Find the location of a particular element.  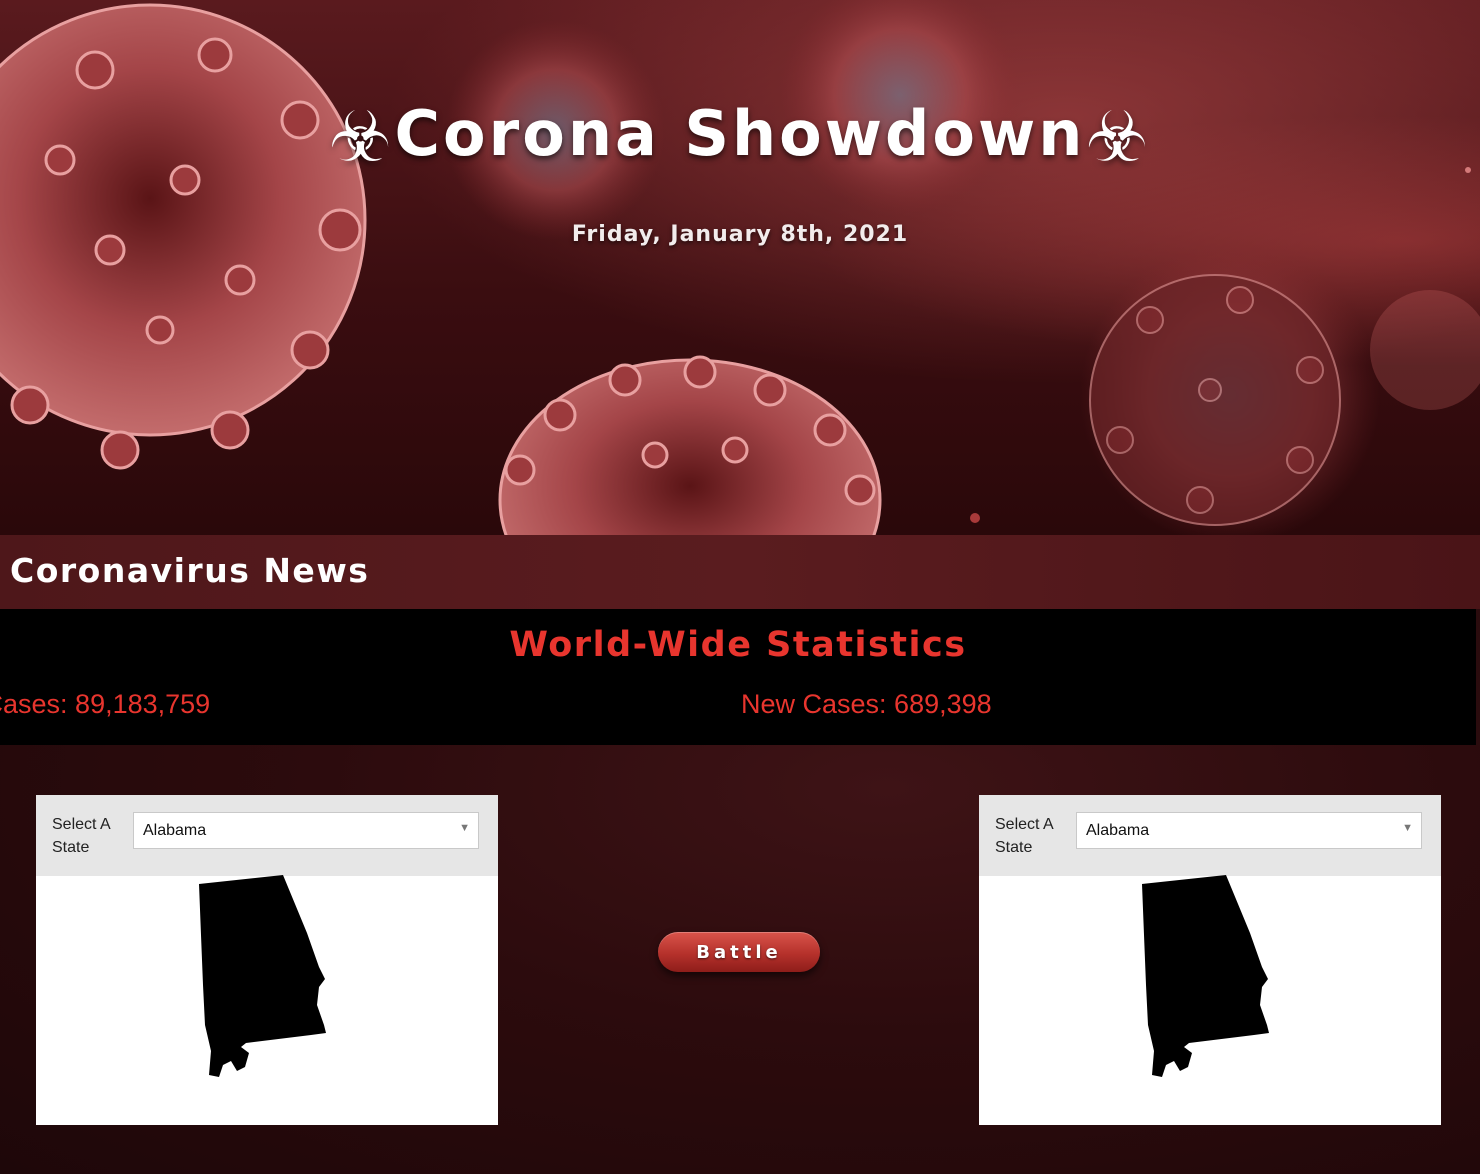

left-state-dropdown: Alabama ▼ is located at coordinates (306, 830).